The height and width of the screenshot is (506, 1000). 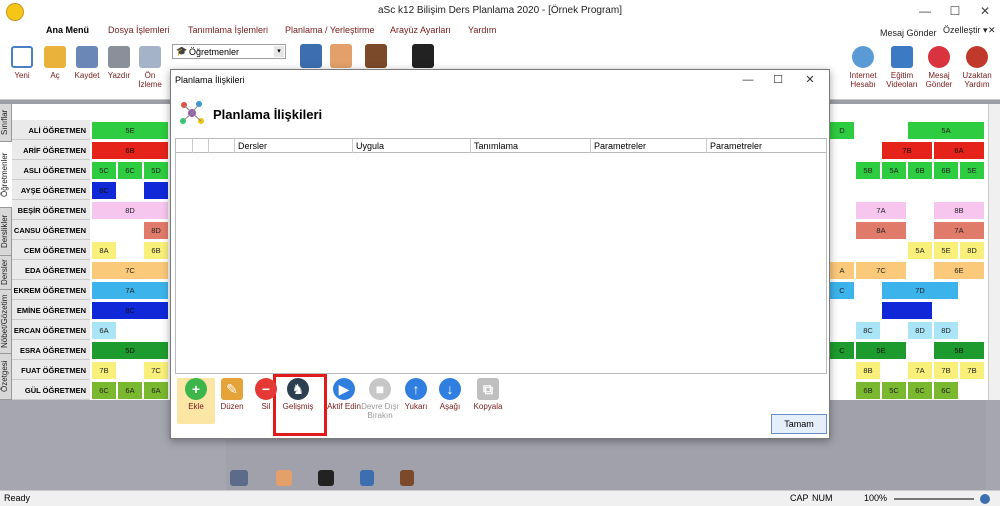 I want to click on ok-button: Tamam, so click(x=799, y=424).